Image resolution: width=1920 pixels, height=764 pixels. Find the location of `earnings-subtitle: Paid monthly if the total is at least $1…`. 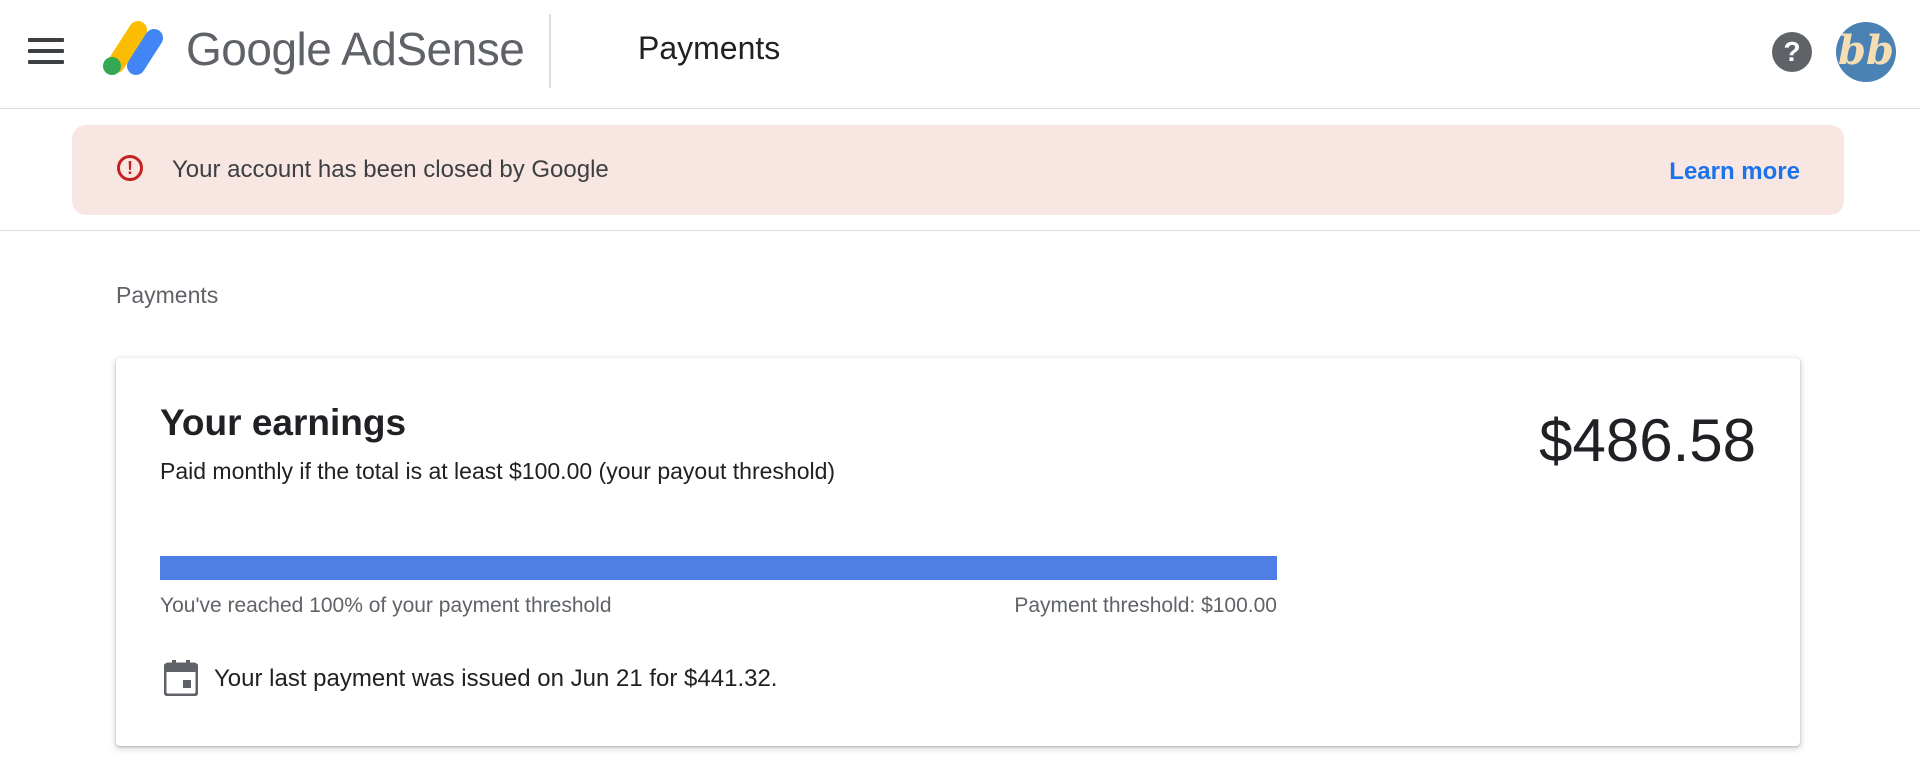

earnings-subtitle: Paid monthly if the total is at least $1… is located at coordinates (498, 471).